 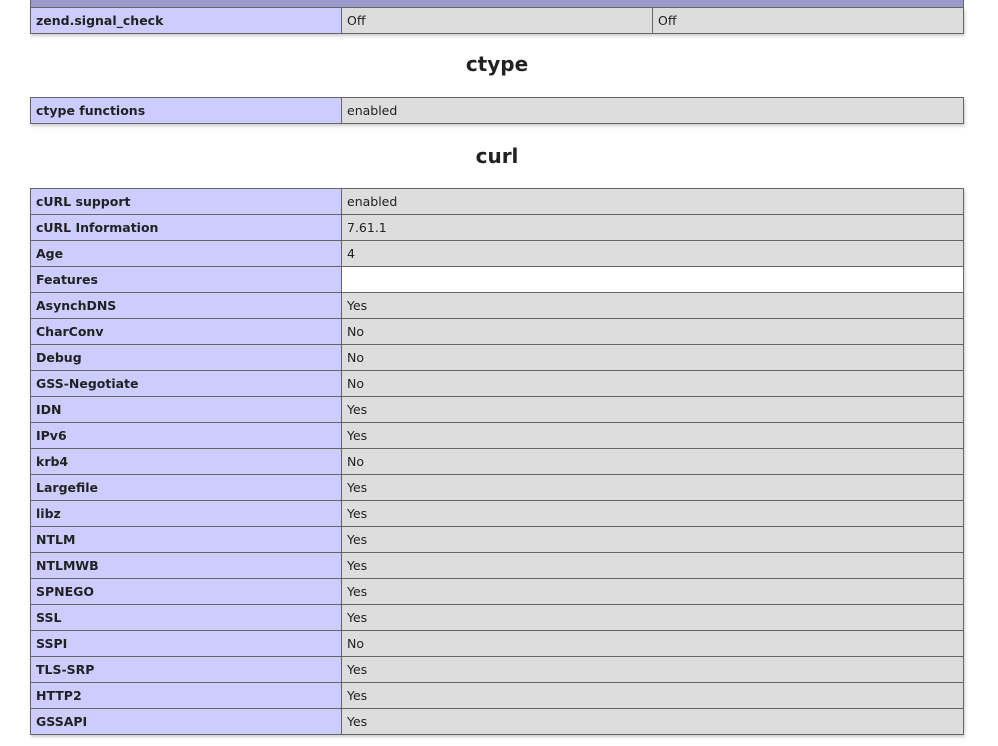 What do you see at coordinates (186, 695) in the screenshot?
I see `setting-name: HTTP2` at bounding box center [186, 695].